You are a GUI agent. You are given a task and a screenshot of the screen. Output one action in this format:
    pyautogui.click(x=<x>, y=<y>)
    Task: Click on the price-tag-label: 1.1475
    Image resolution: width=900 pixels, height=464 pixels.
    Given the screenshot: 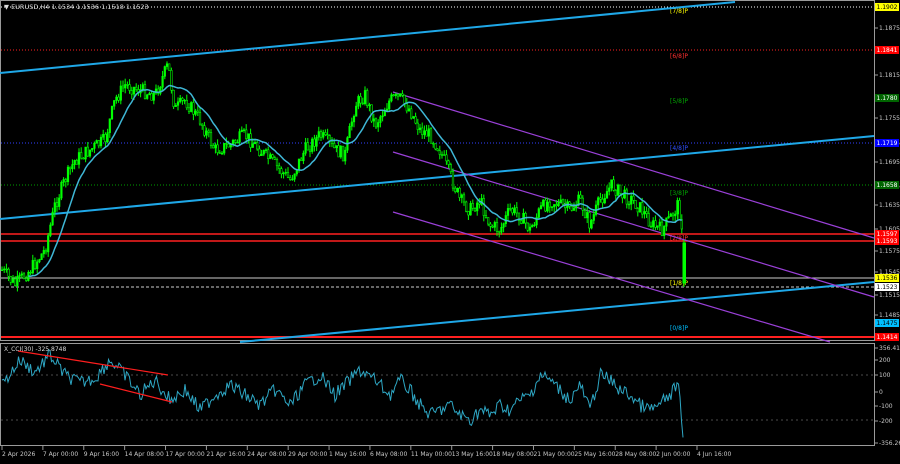 What is the action you would take?
    pyautogui.click(x=887, y=323)
    